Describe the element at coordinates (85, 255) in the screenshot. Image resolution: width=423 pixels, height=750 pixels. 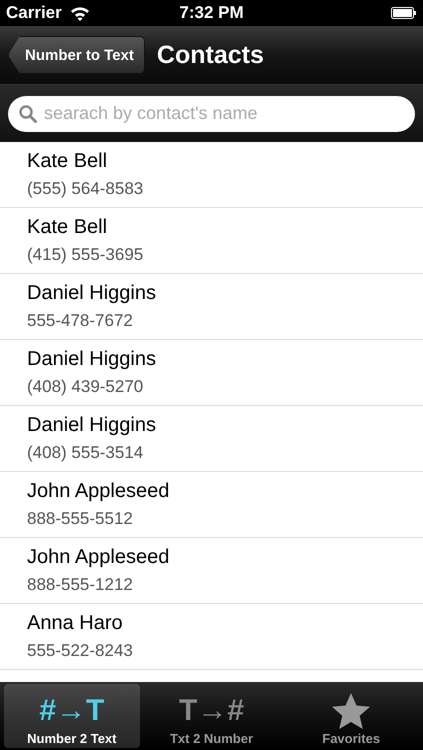
I see `contact-phone: (415) 555-3695` at that location.